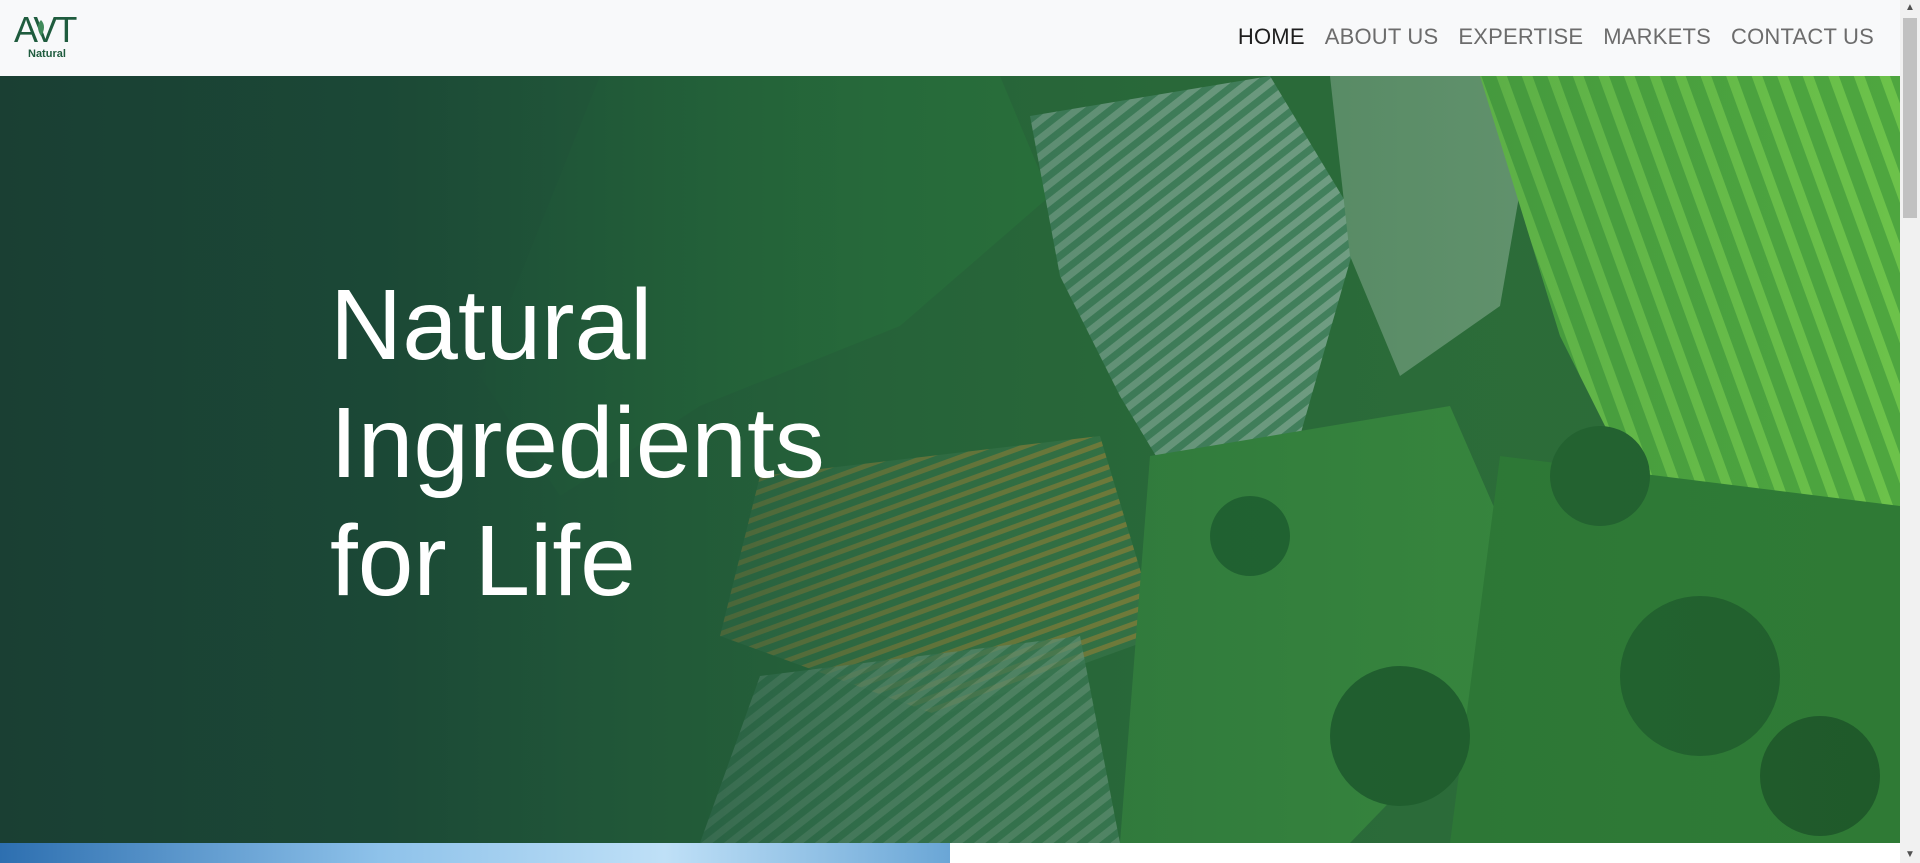 Image resolution: width=1920 pixels, height=863 pixels. I want to click on nav-about-us: ABOUT US, so click(1382, 37).